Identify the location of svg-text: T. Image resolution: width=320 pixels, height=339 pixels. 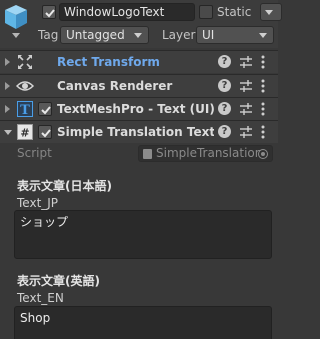
(25, 110).